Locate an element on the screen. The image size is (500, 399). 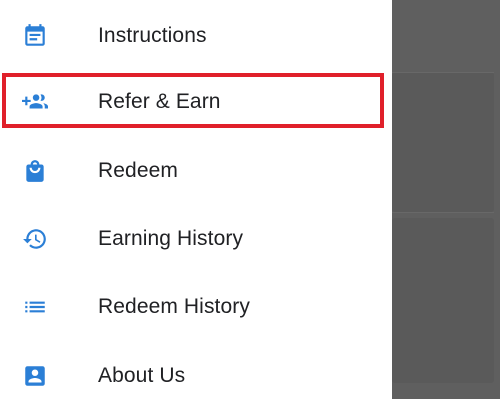
shopping-bag-icon is located at coordinates (35, 171).